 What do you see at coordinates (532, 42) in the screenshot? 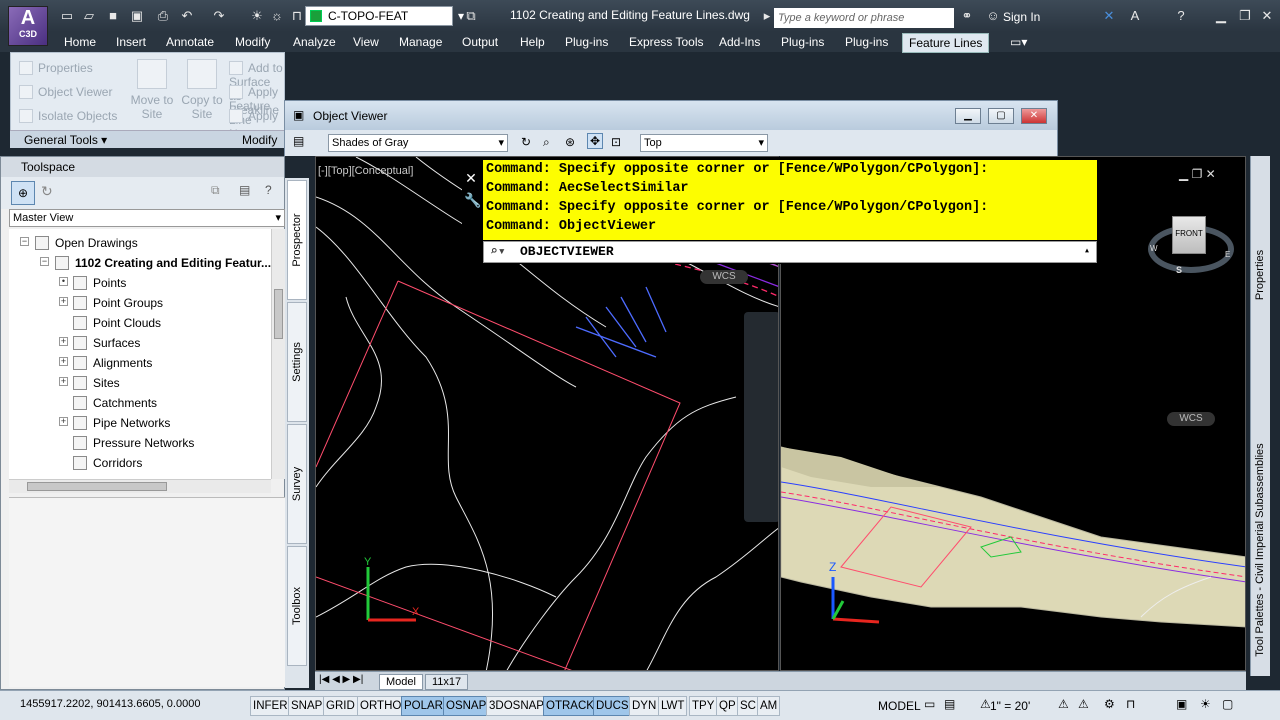
I see `tab-help: Help` at bounding box center [532, 42].